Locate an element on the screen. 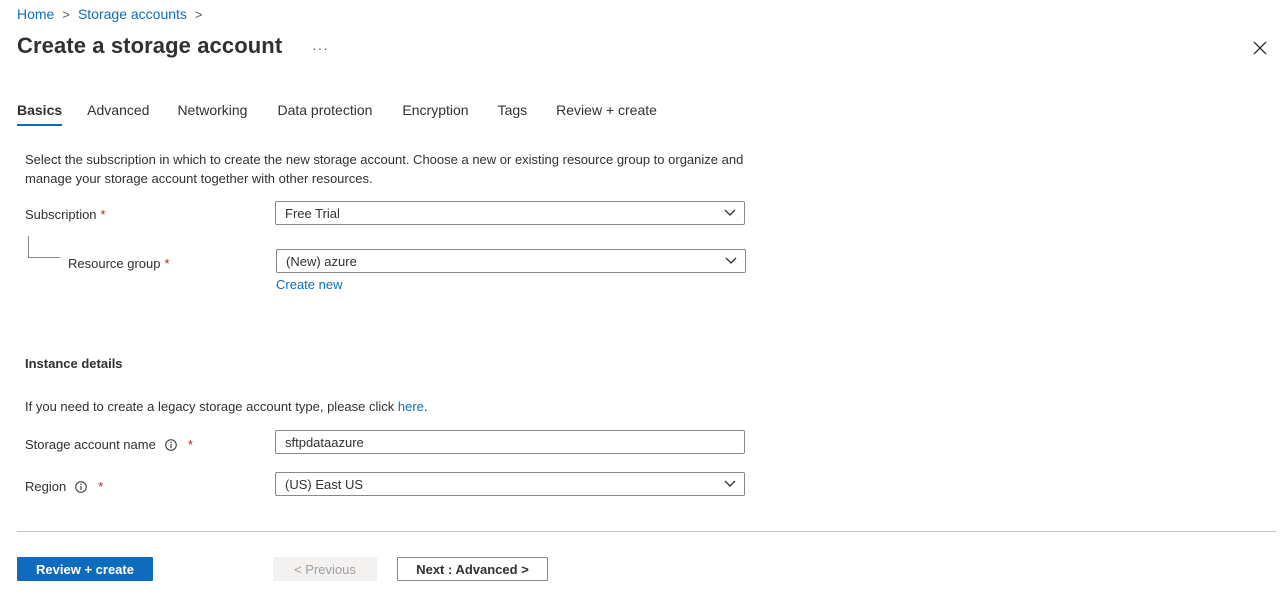 This screenshot has height=611, width=1286. tree-connector-horizontal is located at coordinates (44, 257).